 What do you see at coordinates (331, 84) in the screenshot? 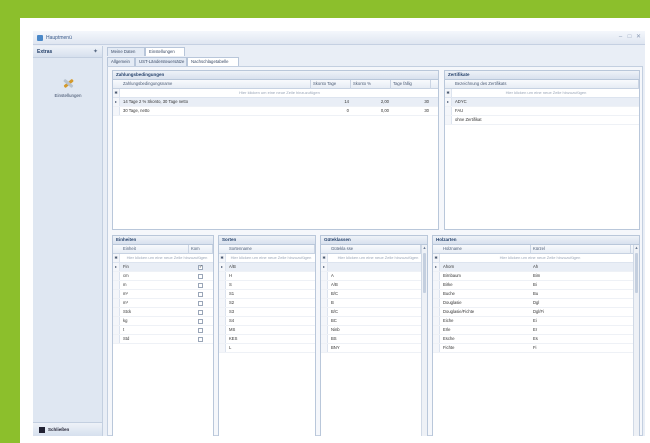
I see `column-header: Skonto Tage` at bounding box center [331, 84].